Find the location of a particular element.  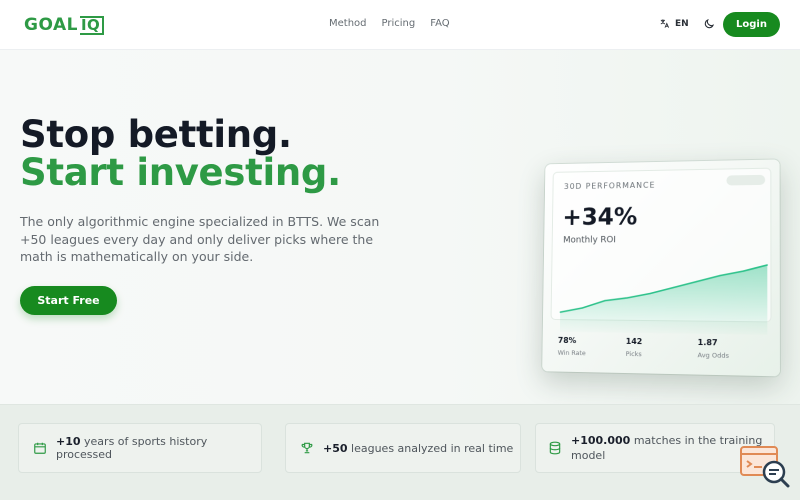

performance-label: 30D PERFORMANCE is located at coordinates (609, 185).